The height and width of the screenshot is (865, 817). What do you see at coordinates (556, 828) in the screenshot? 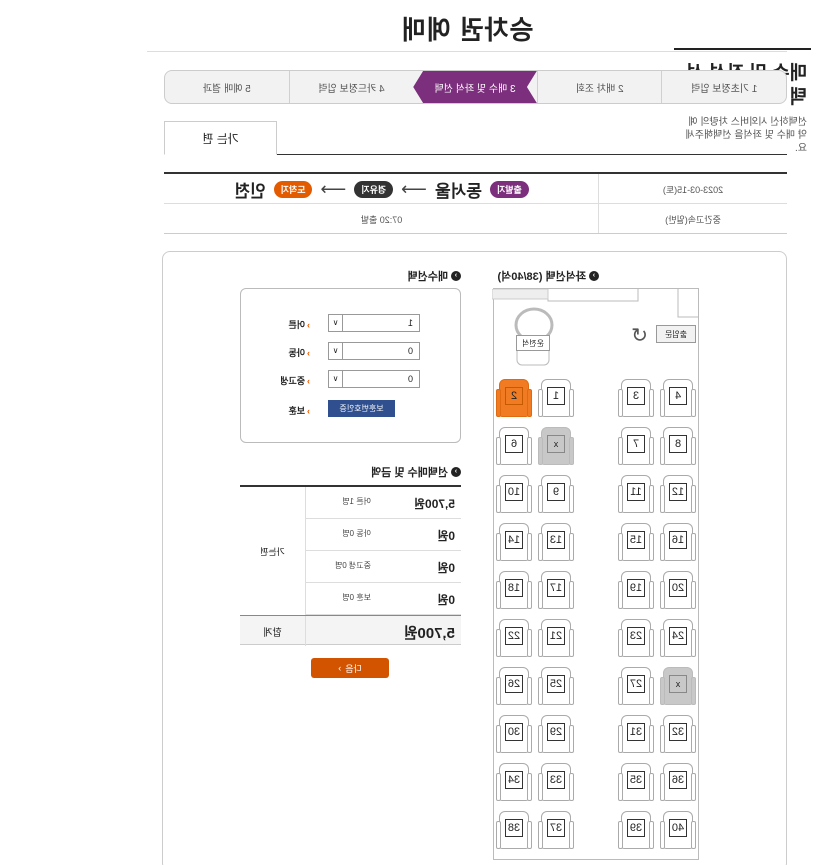
I see `seat-number: 37` at bounding box center [556, 828].